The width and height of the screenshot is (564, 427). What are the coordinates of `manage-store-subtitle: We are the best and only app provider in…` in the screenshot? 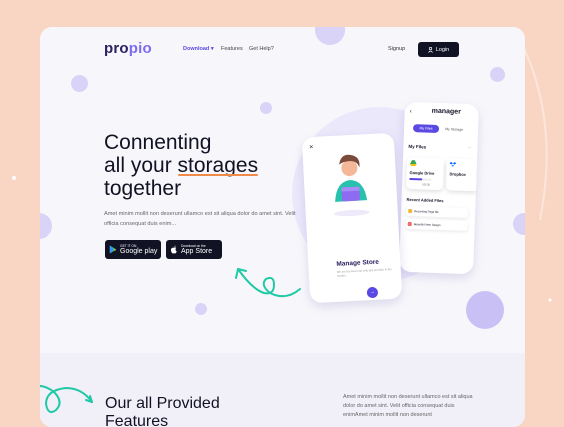 It's located at (364, 272).